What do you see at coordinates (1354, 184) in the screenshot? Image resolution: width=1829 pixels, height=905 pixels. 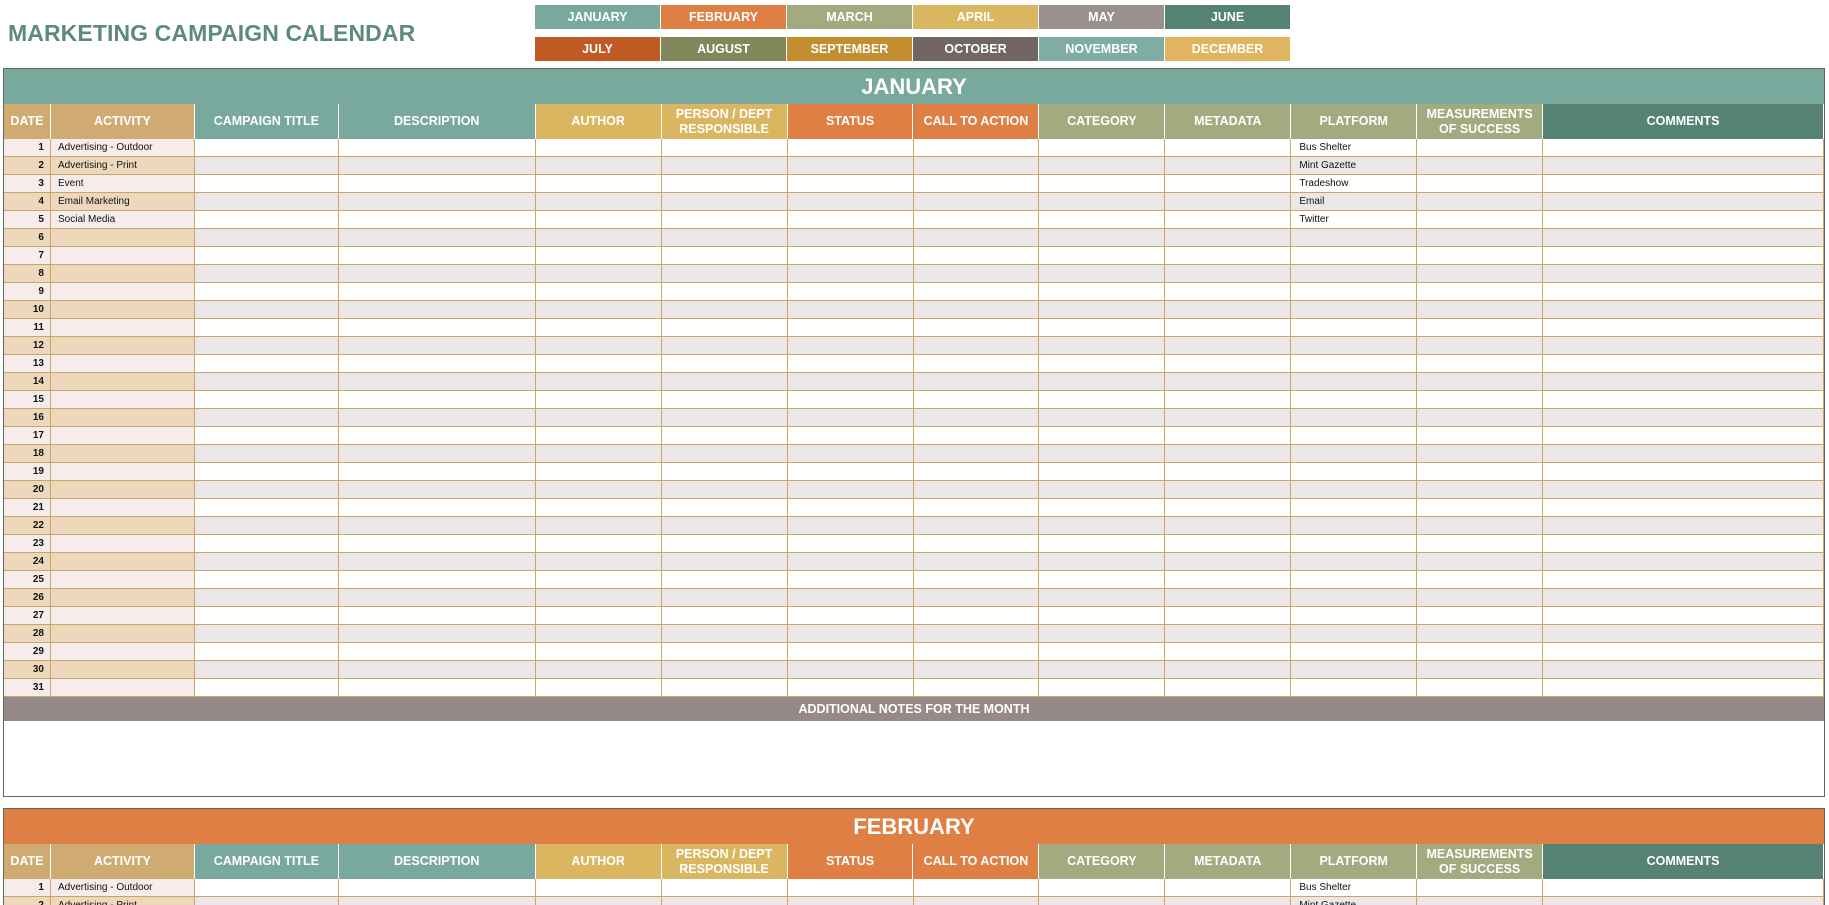 I see `platform-cell: Tradeshow` at bounding box center [1354, 184].